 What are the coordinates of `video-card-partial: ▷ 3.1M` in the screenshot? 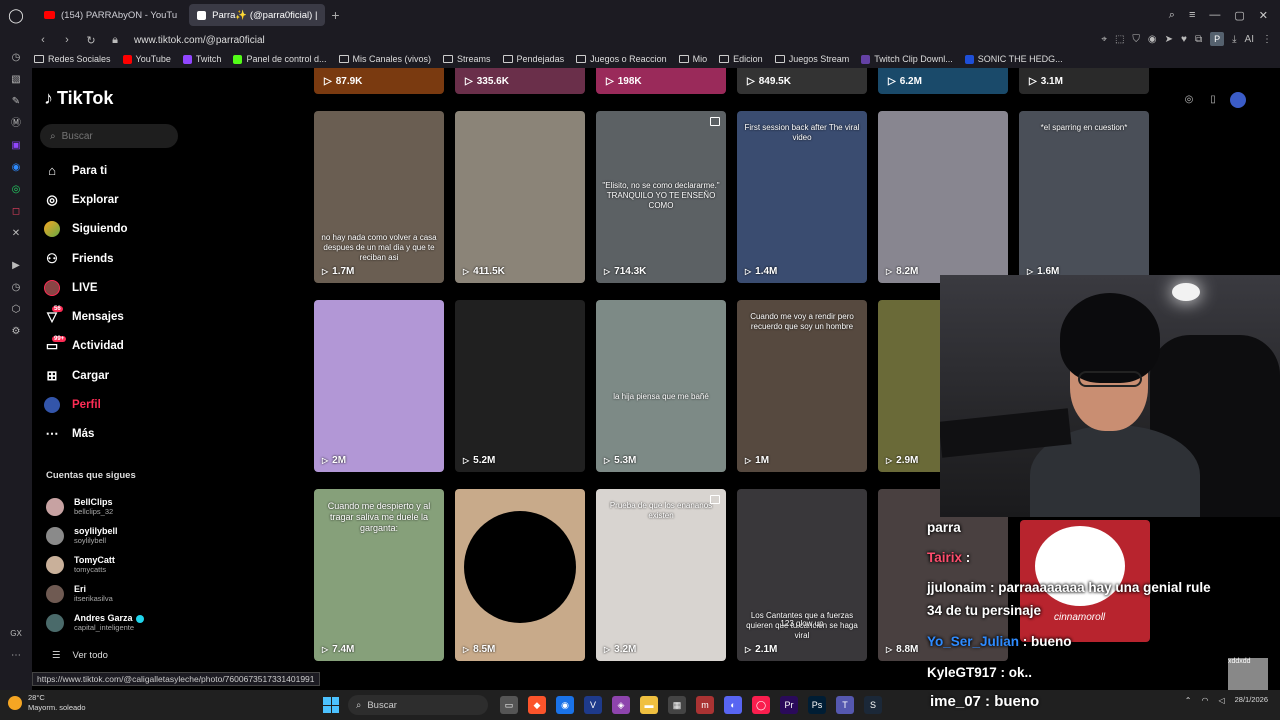 It's located at (1084, 81).